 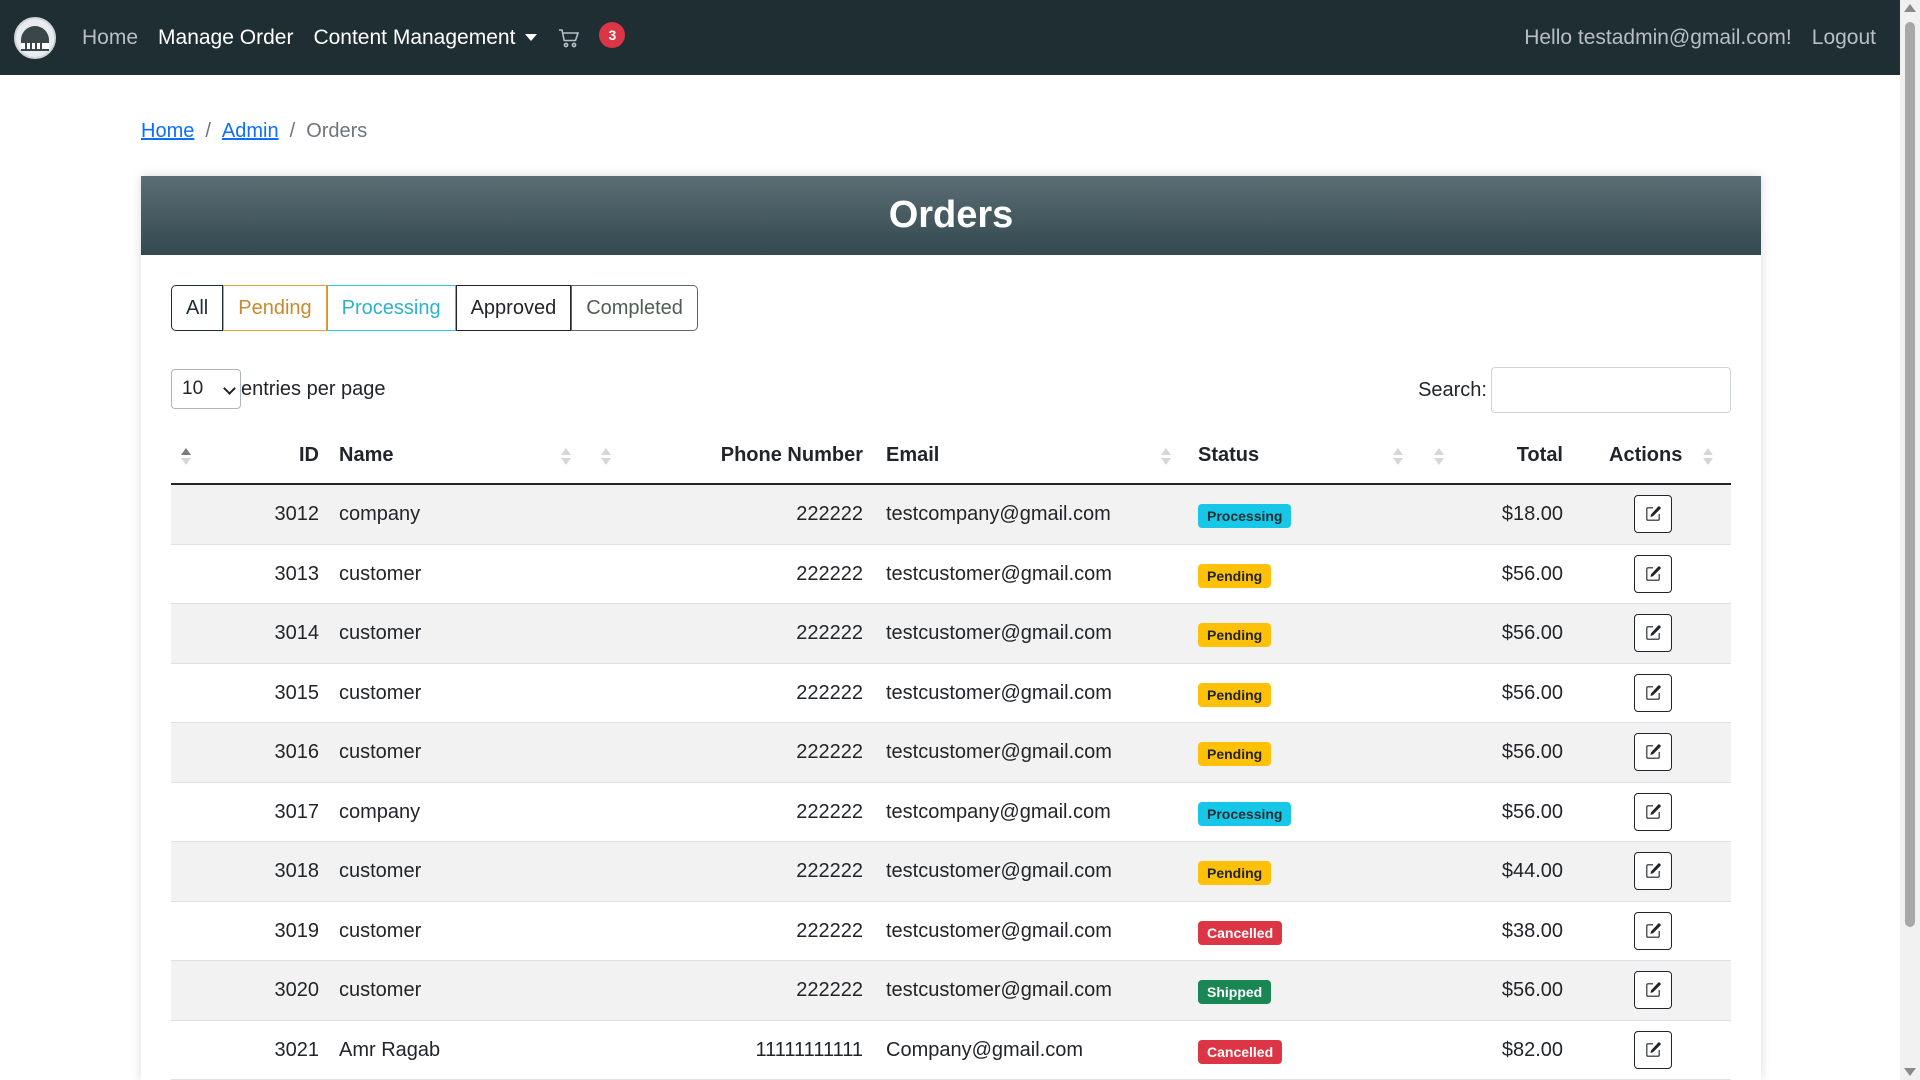 What do you see at coordinates (513, 308) in the screenshot?
I see `filter-approved-button: Approved` at bounding box center [513, 308].